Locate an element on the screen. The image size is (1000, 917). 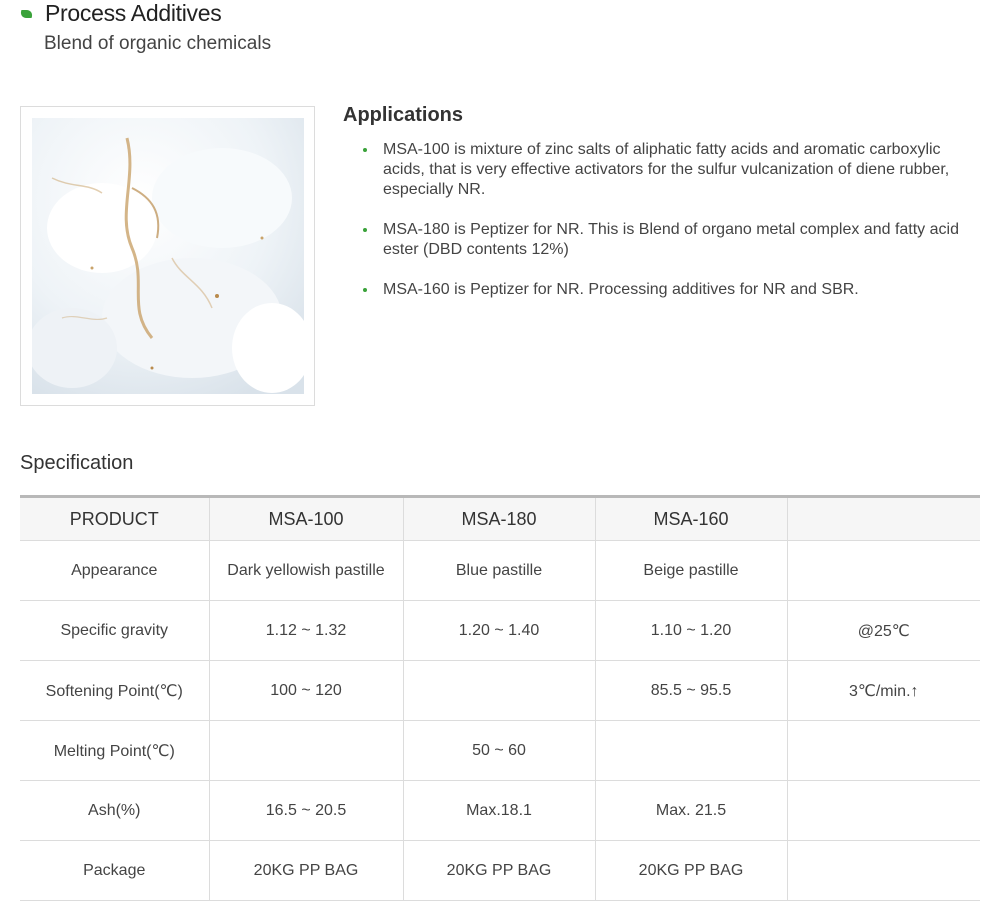
table-row: Melting Point(℃) 50 ~ 60 is located at coordinates (500, 750).